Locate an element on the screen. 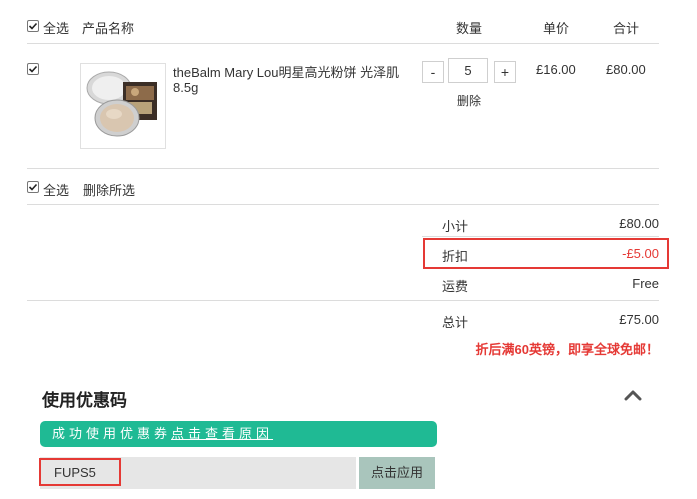 This screenshot has width=697, height=499. select-all-label-header: 全选 is located at coordinates (56, 28).